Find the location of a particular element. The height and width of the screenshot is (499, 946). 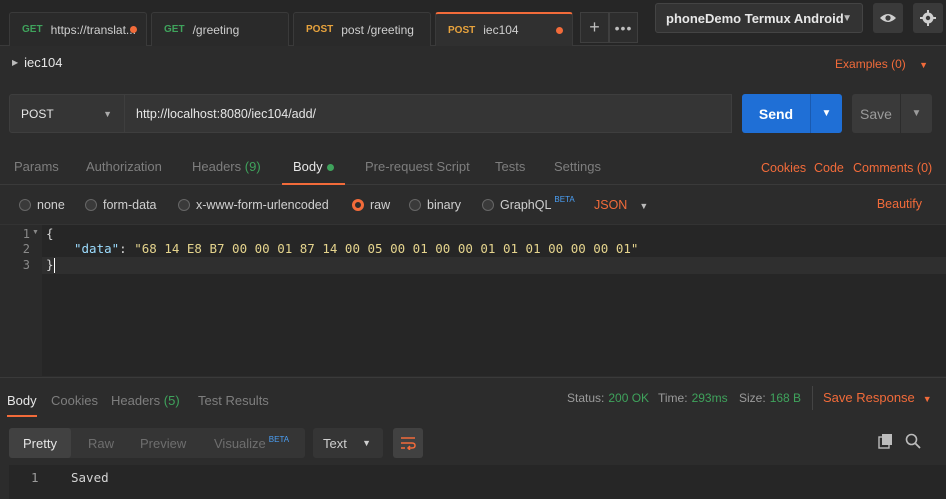

body-label: Body is located at coordinates (308, 166).